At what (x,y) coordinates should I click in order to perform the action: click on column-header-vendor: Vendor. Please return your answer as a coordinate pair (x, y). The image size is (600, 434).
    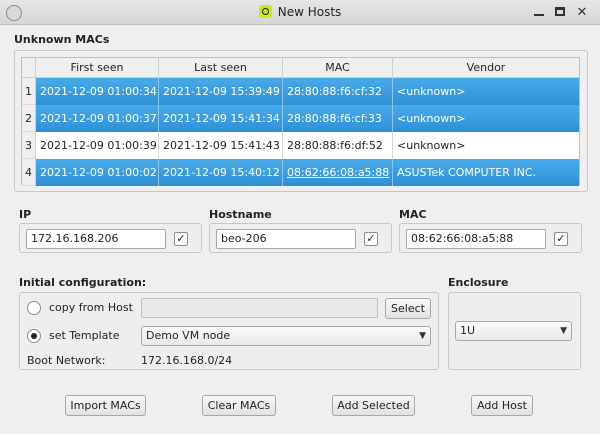
    Looking at the image, I should click on (486, 68).